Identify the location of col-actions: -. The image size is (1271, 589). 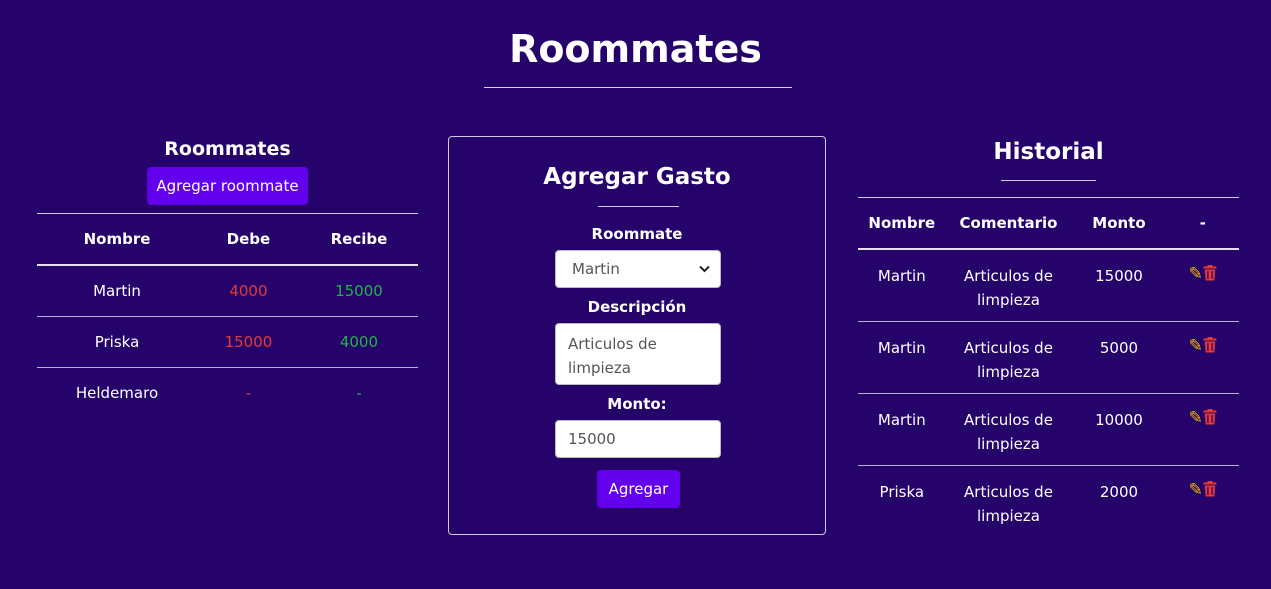
(1202, 223).